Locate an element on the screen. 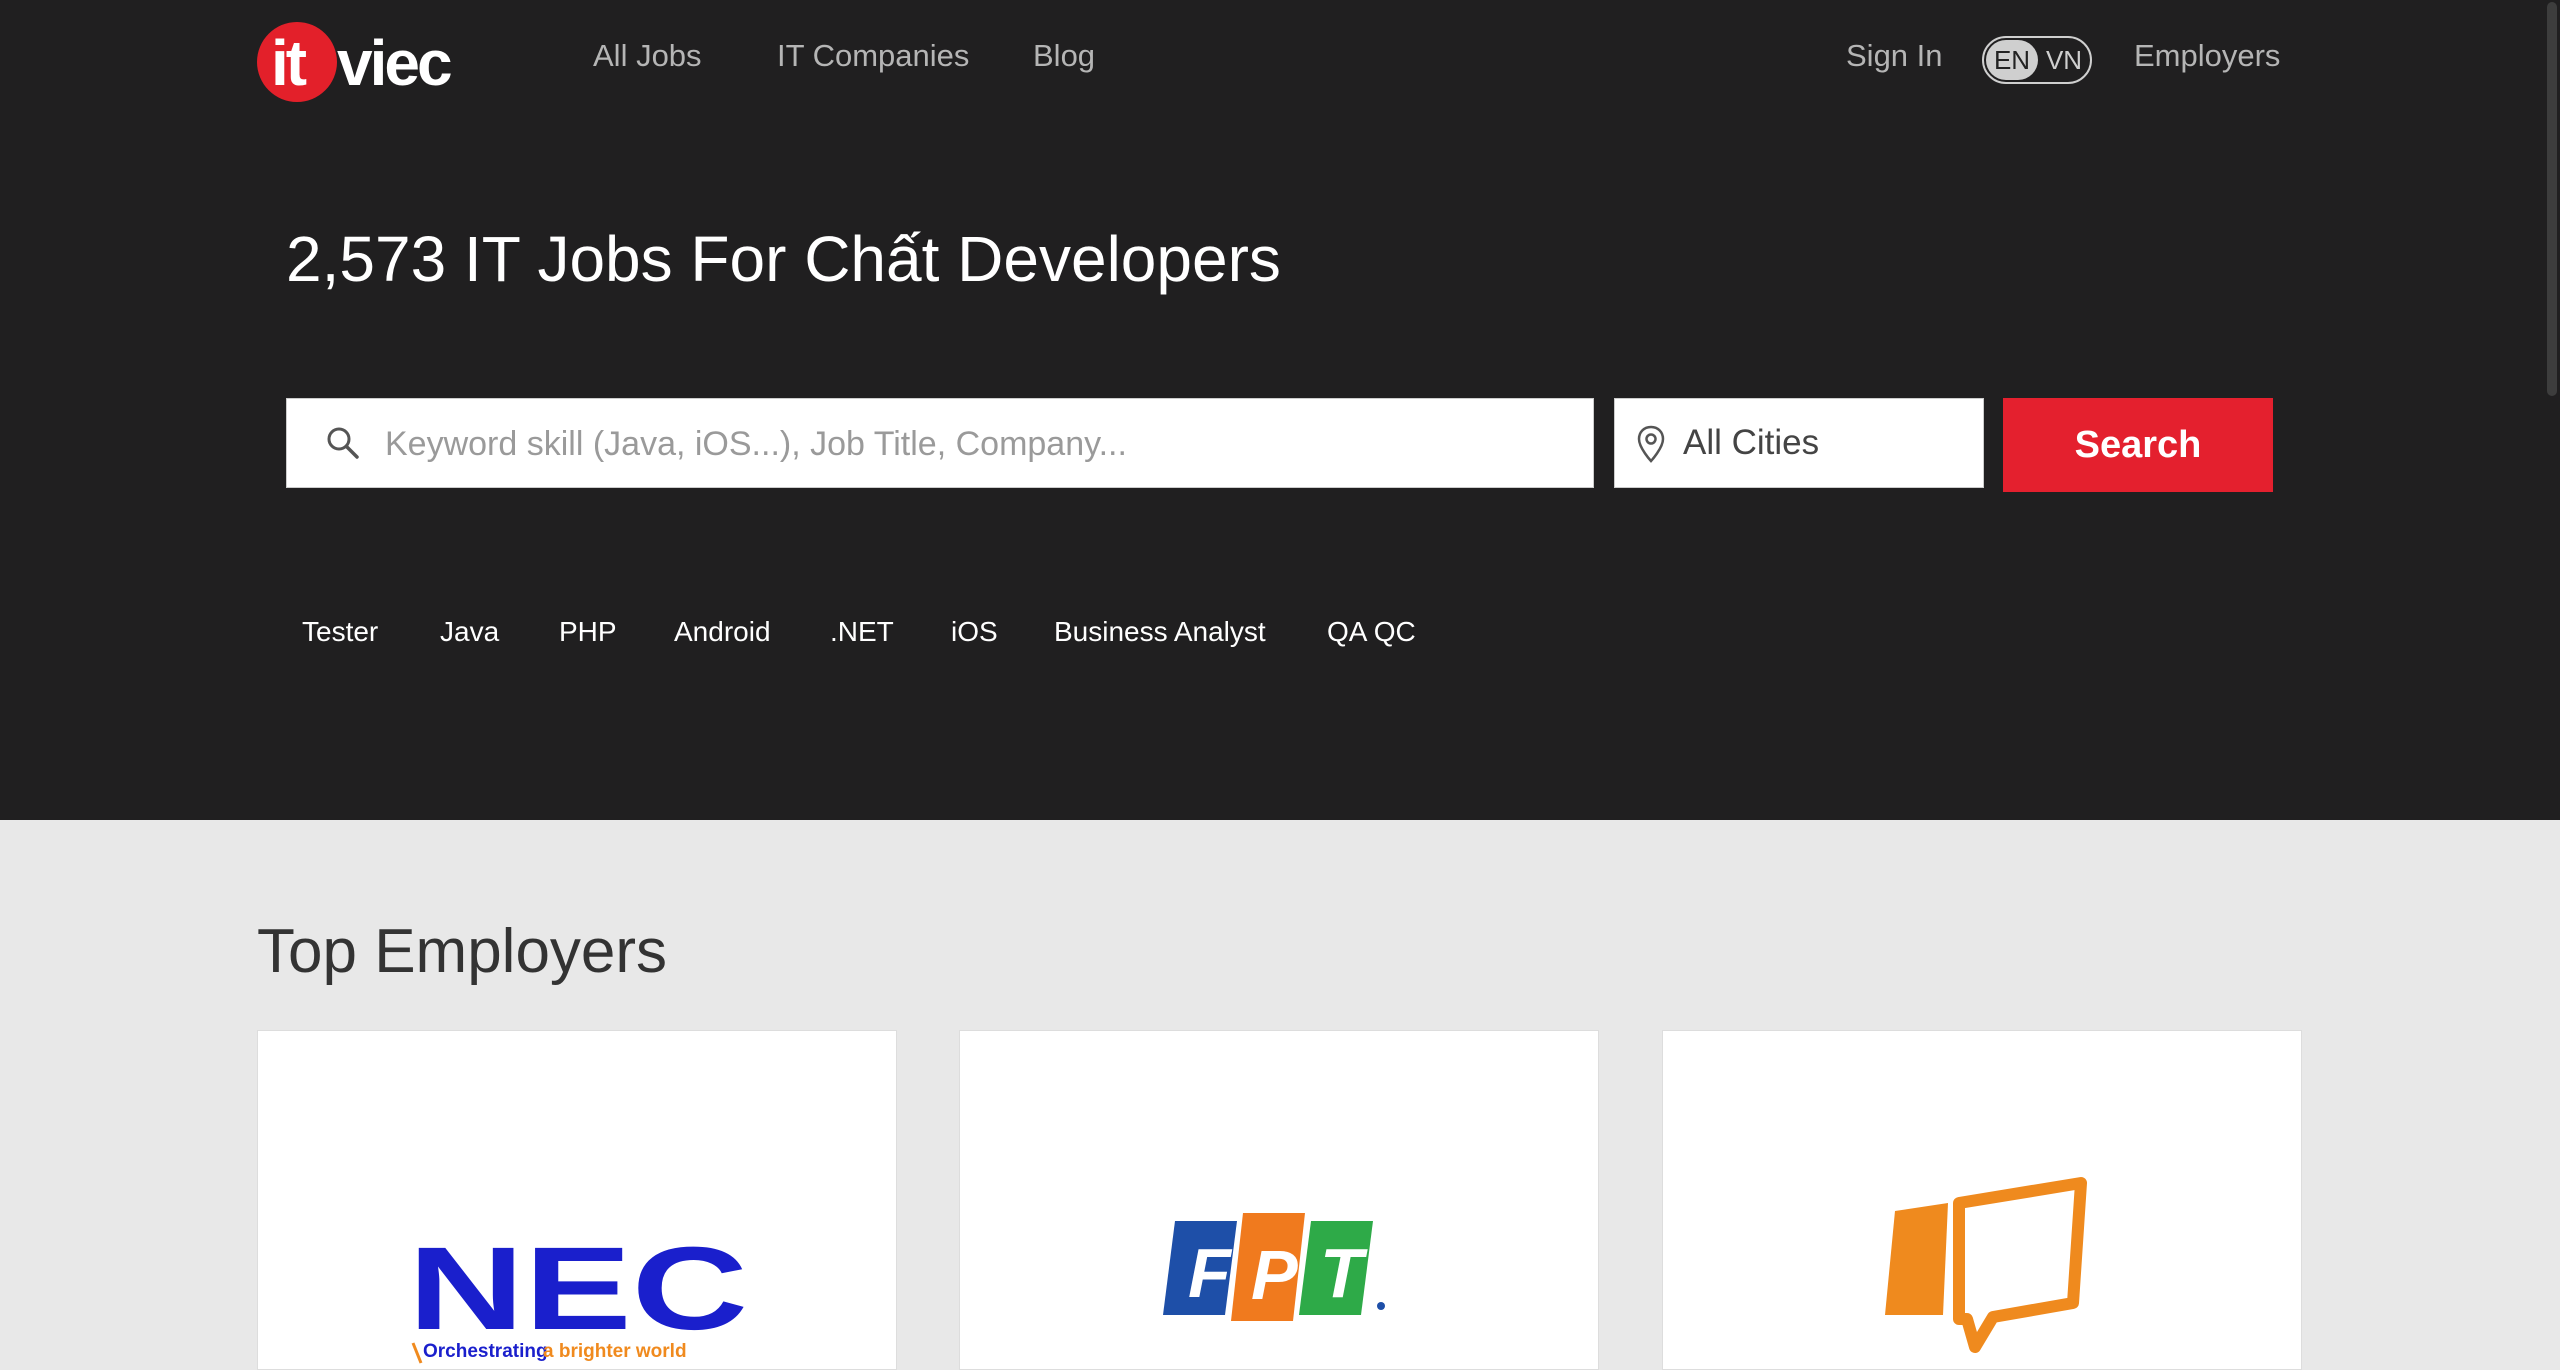 The image size is (2560, 1370). location-pin-icon is located at coordinates (1651, 444).